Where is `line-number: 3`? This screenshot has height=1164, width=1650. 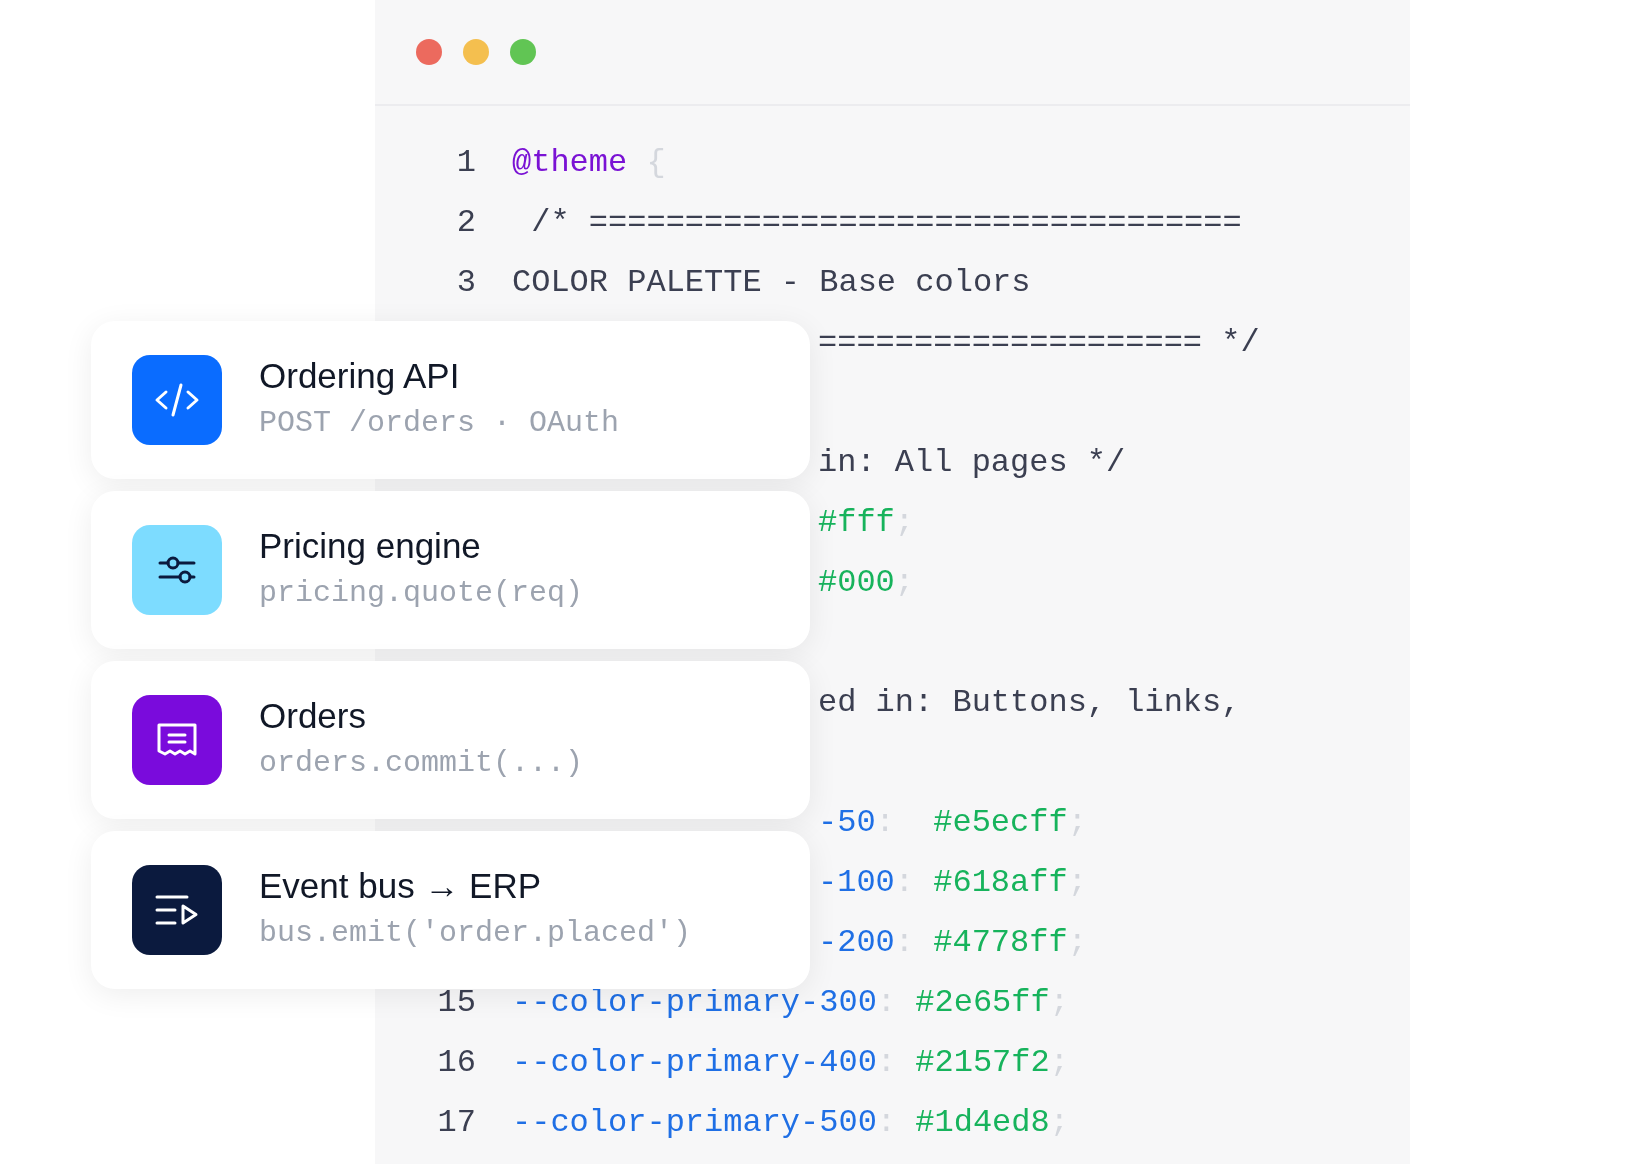
line-number: 3 is located at coordinates (465, 283).